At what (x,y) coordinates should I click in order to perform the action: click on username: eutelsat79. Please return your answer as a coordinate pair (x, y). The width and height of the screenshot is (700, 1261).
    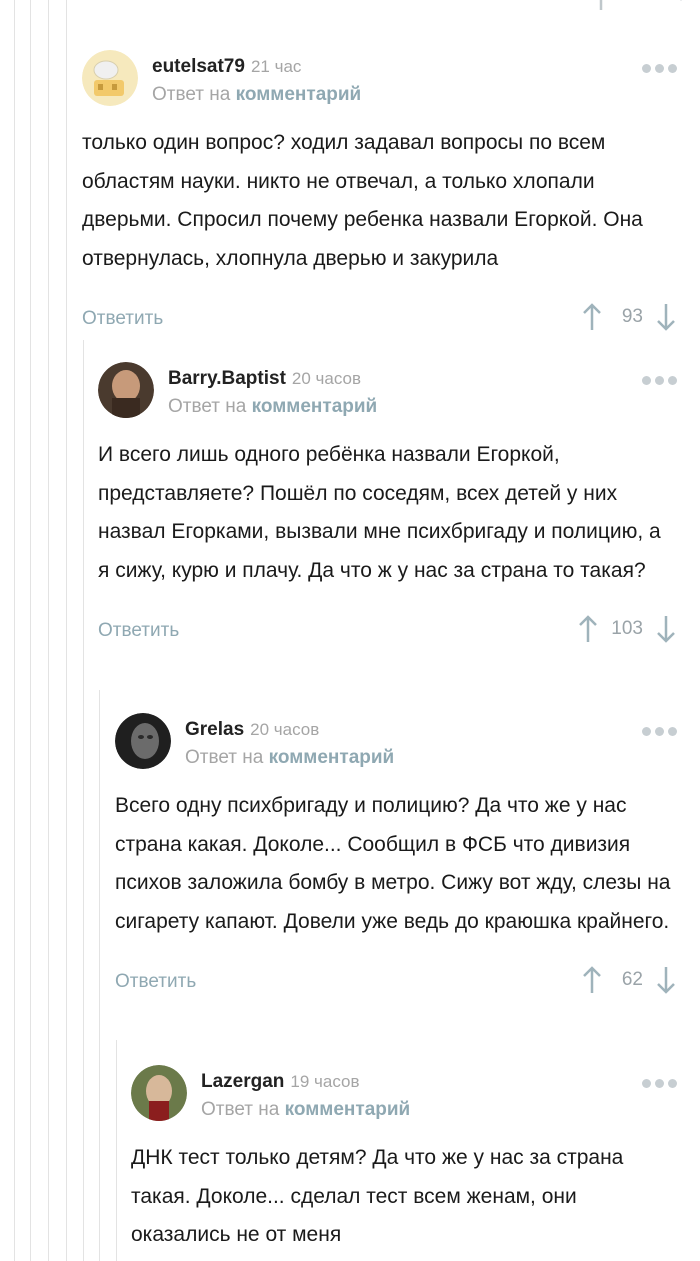
    Looking at the image, I should click on (198, 66).